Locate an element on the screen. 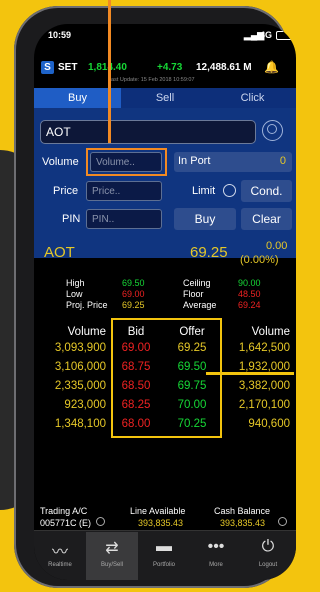 The height and width of the screenshot is (592, 320). offer-price: 69.25 is located at coordinates (192, 348).